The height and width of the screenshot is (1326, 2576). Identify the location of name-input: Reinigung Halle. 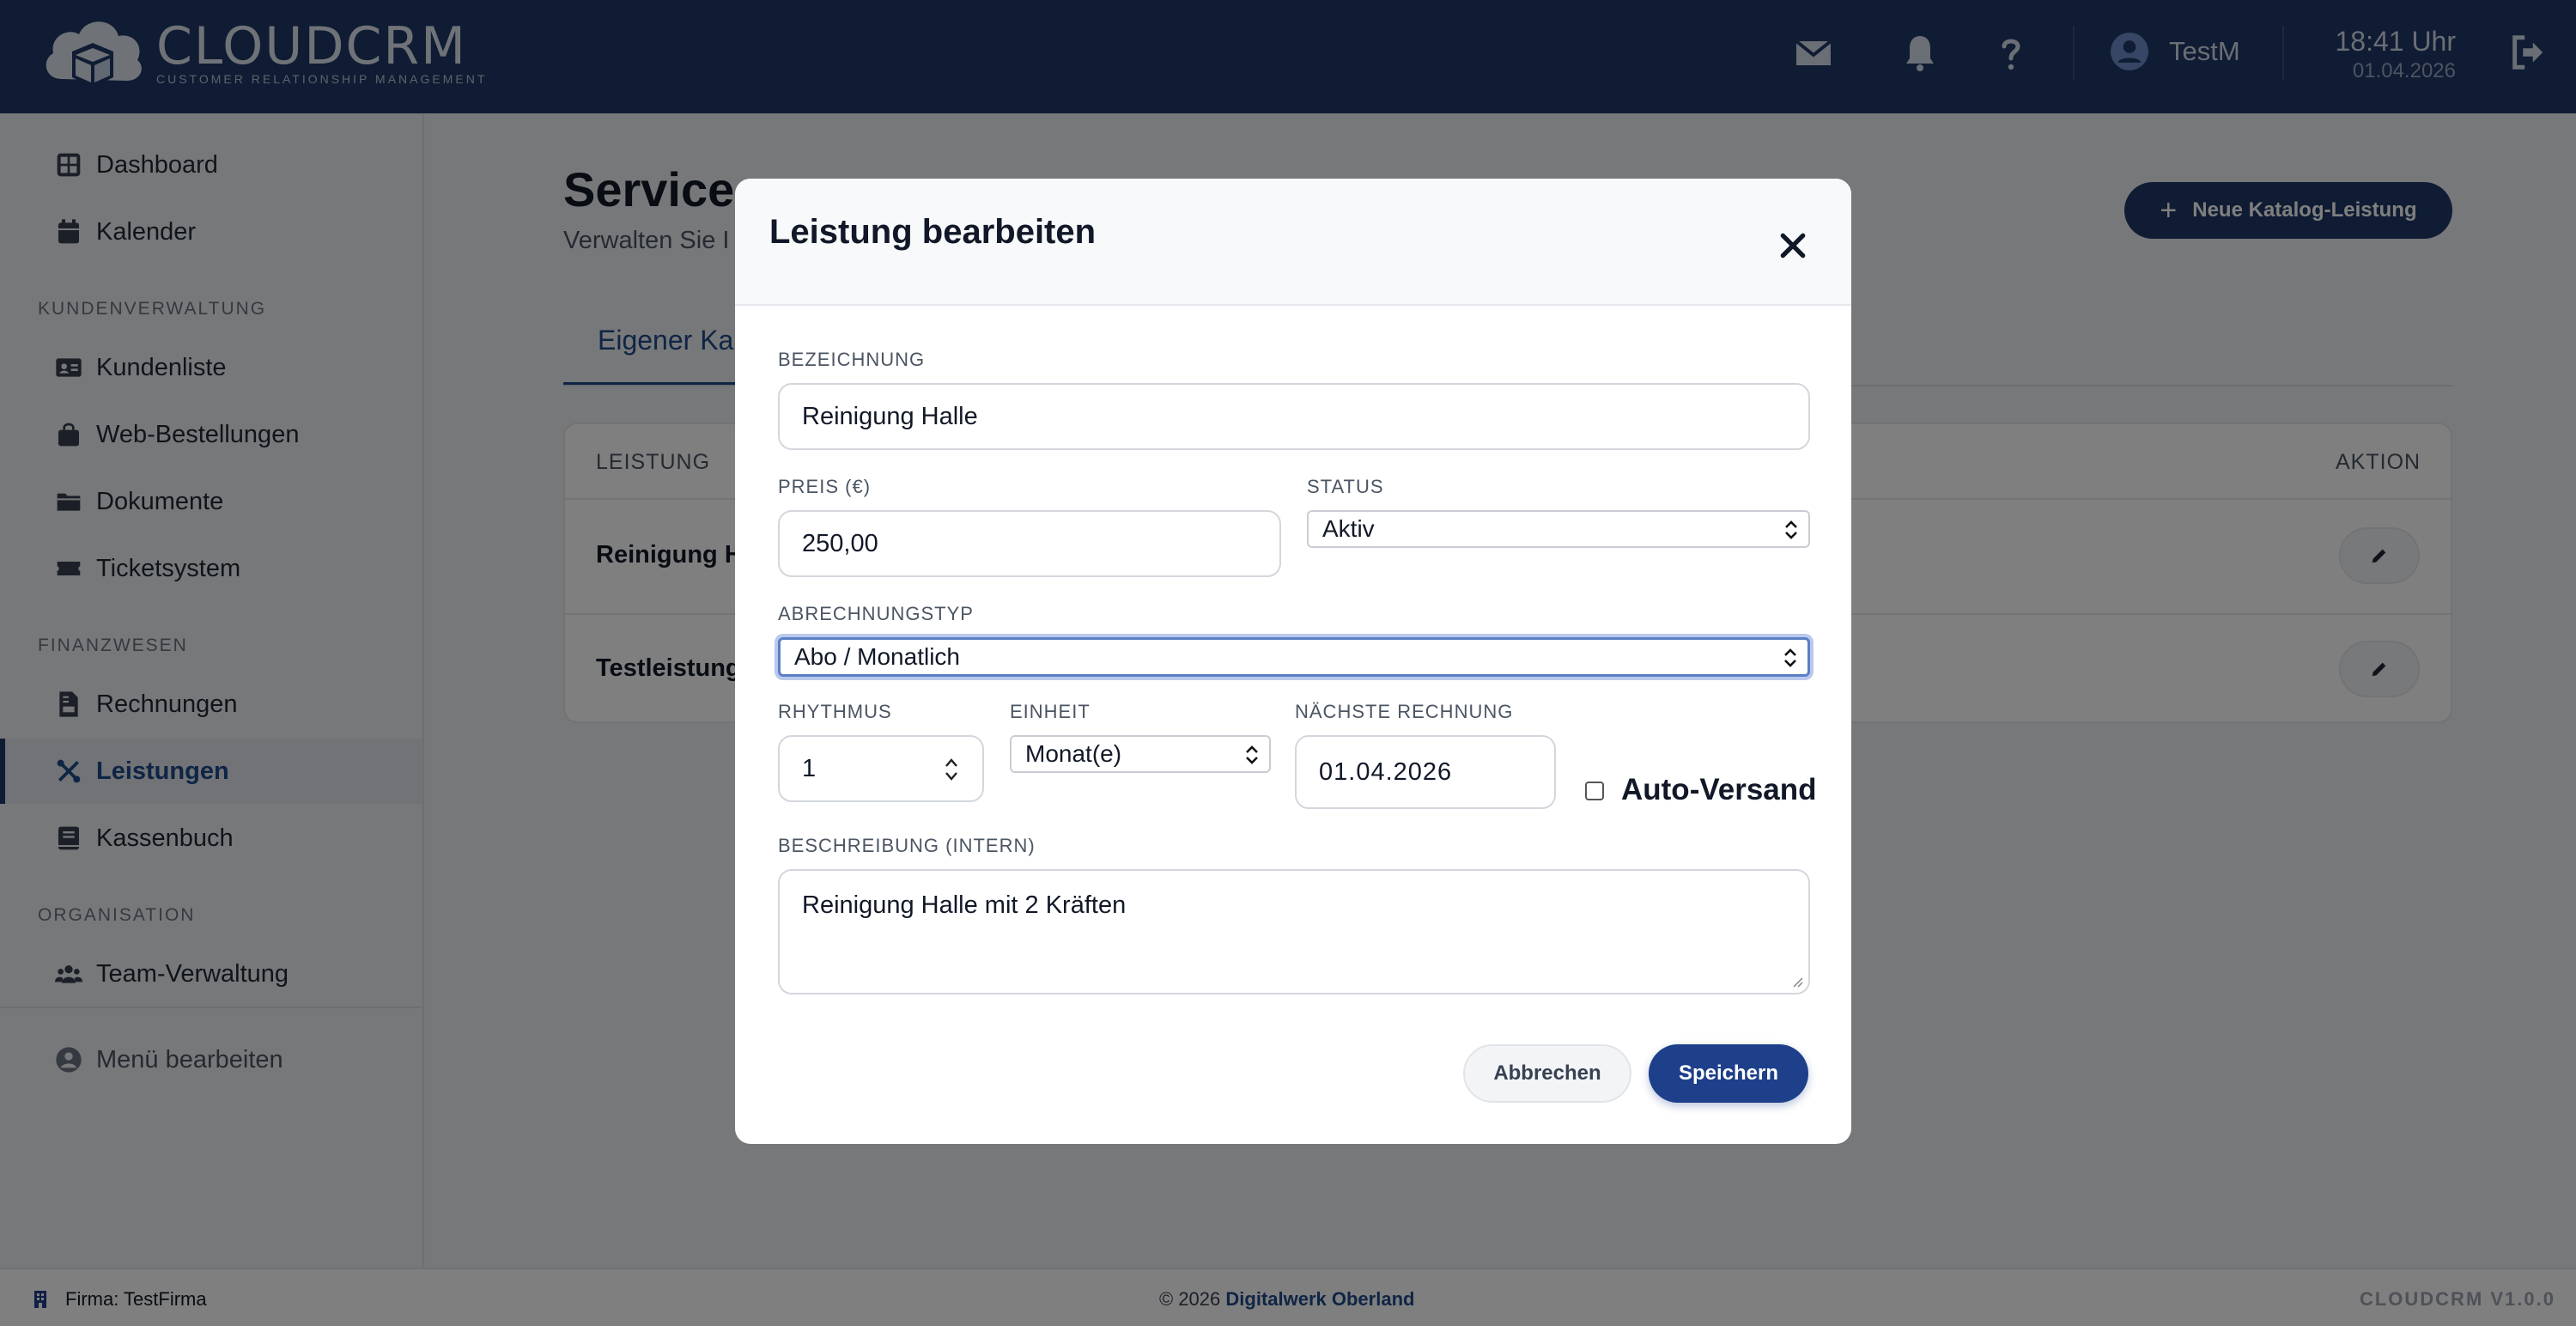
(1294, 417).